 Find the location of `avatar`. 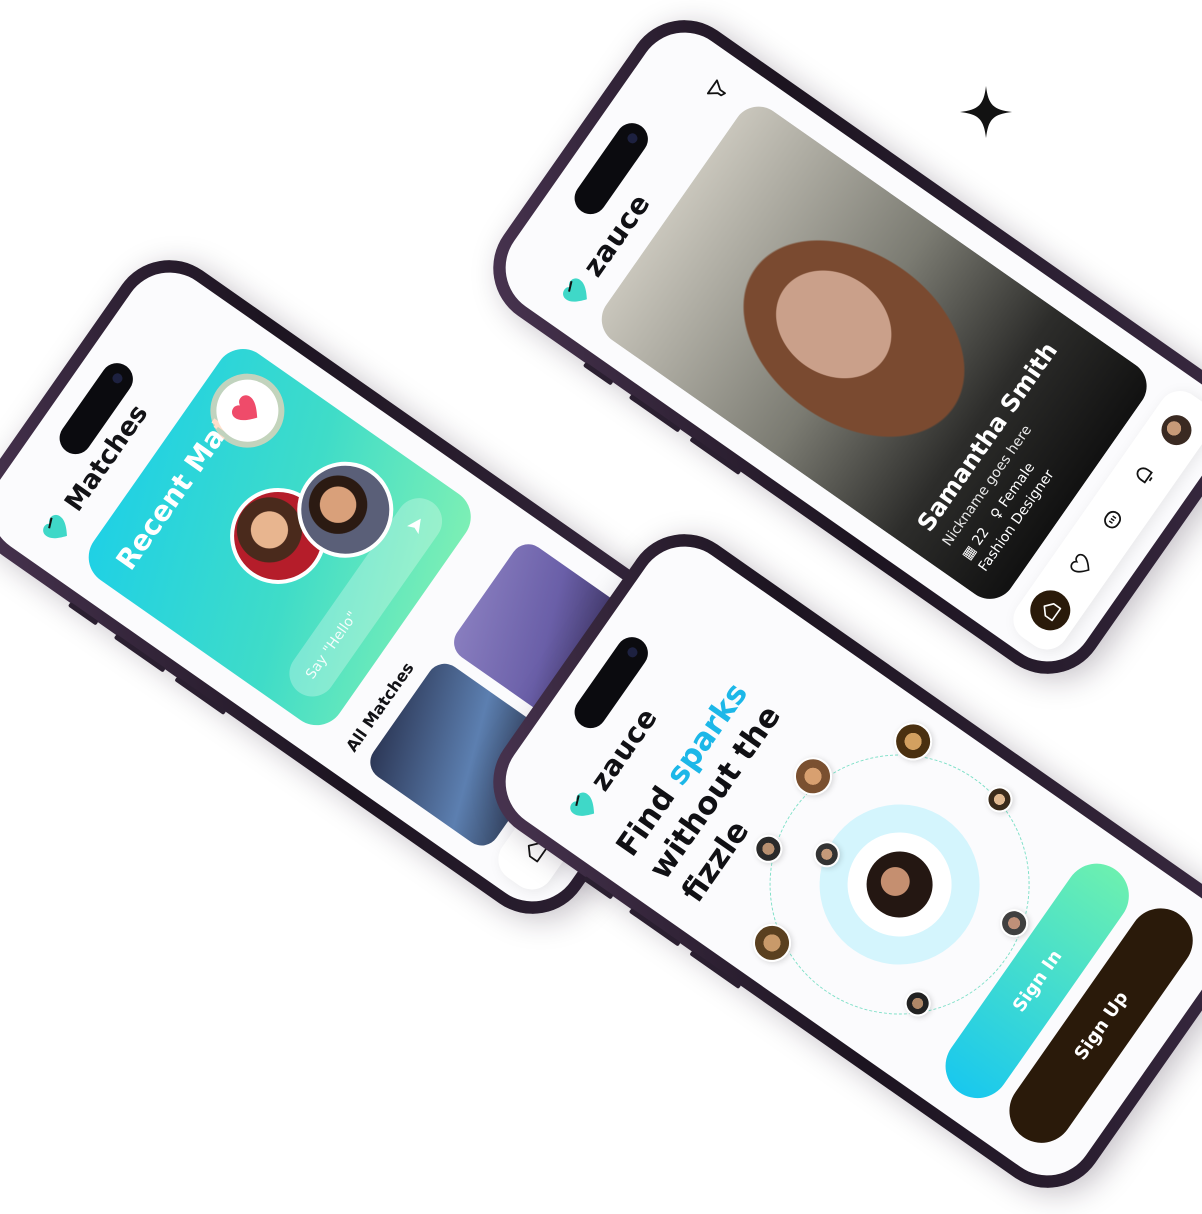

avatar is located at coordinates (1176, 429).